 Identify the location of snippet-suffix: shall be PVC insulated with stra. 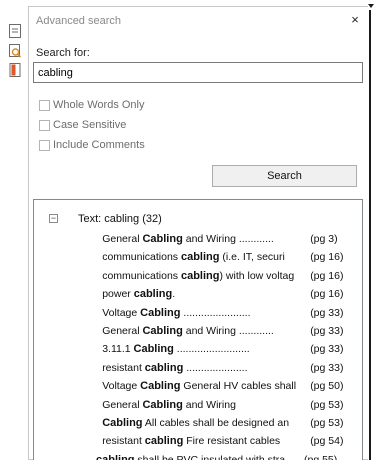
(210, 456).